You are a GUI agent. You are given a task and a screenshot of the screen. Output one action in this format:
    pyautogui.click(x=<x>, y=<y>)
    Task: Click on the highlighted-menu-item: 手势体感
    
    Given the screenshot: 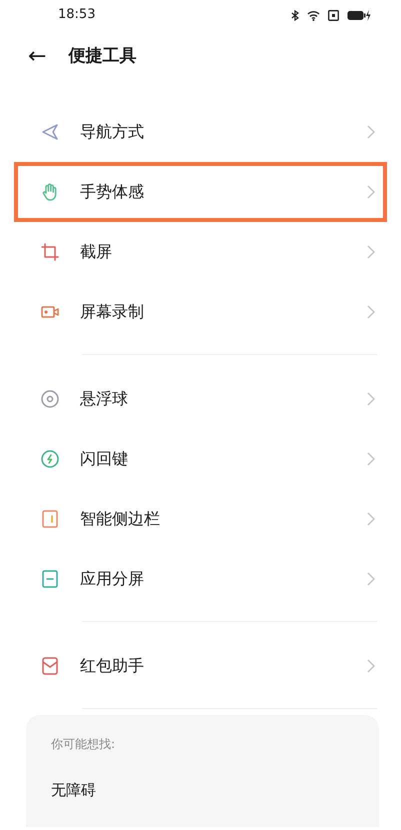 What is the action you would take?
    pyautogui.click(x=200, y=192)
    